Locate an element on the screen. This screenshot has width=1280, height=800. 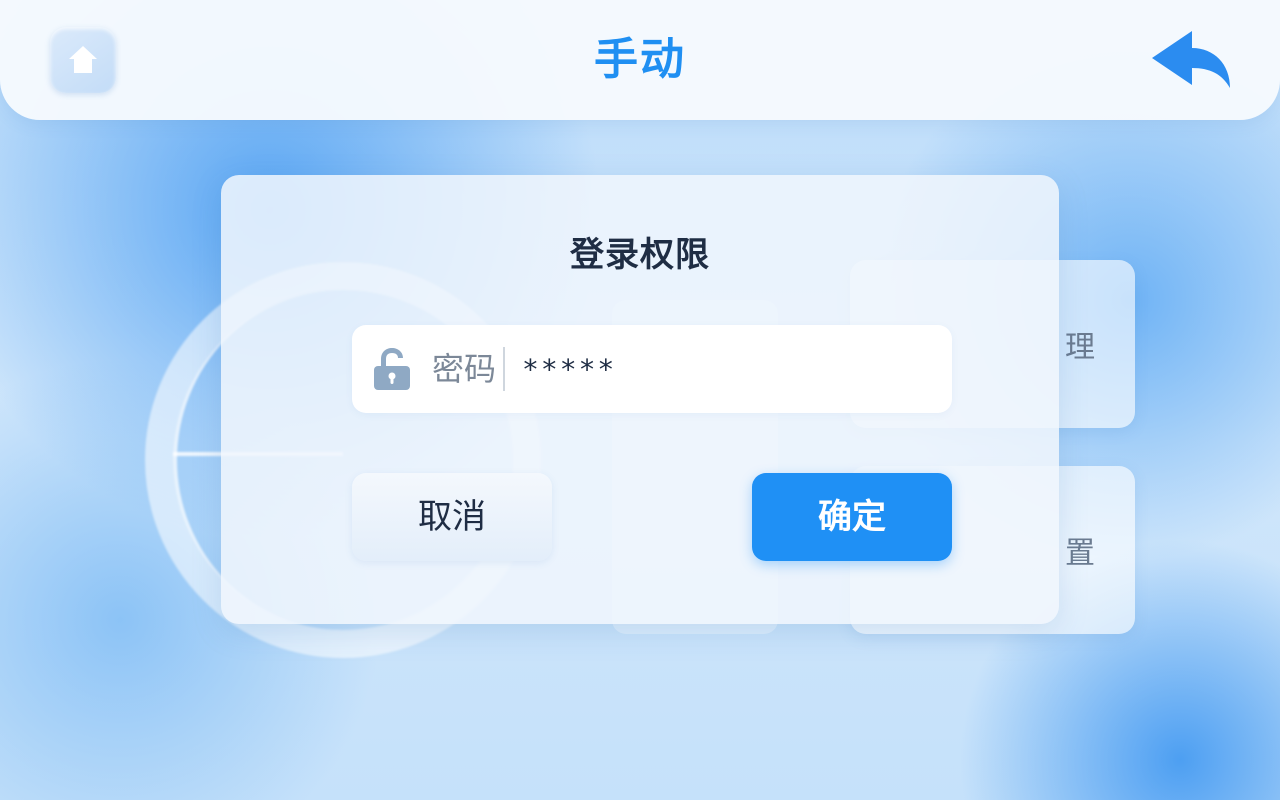
password-divider is located at coordinates (504, 369).